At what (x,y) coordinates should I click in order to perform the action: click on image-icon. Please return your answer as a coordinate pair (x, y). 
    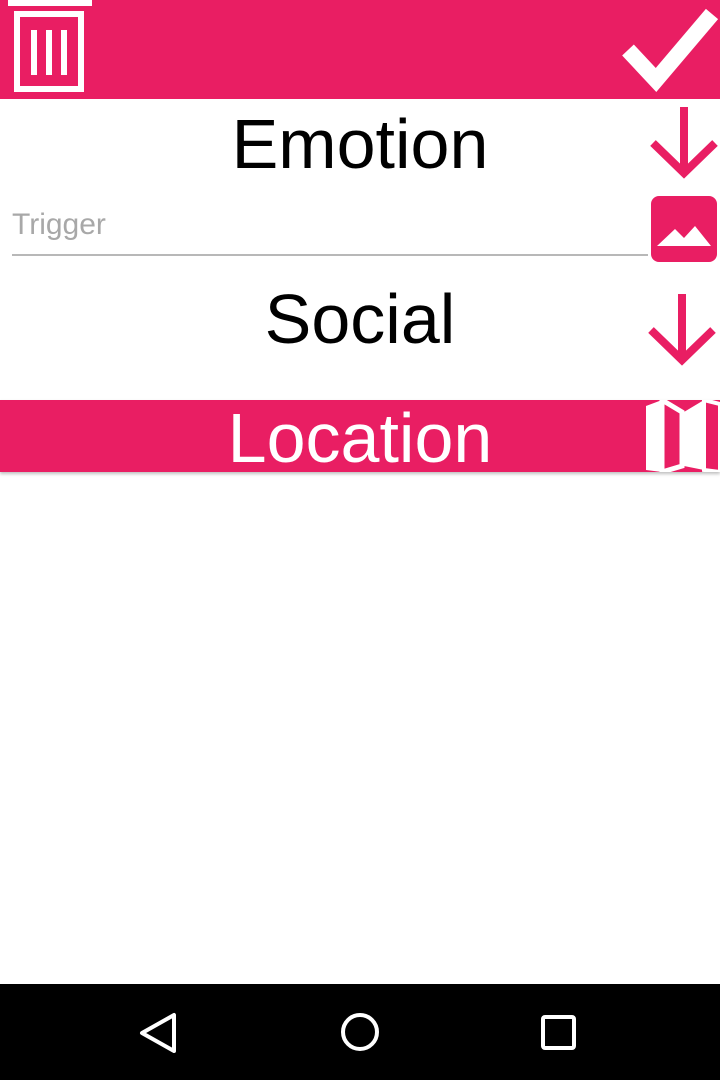
    Looking at the image, I should click on (684, 236).